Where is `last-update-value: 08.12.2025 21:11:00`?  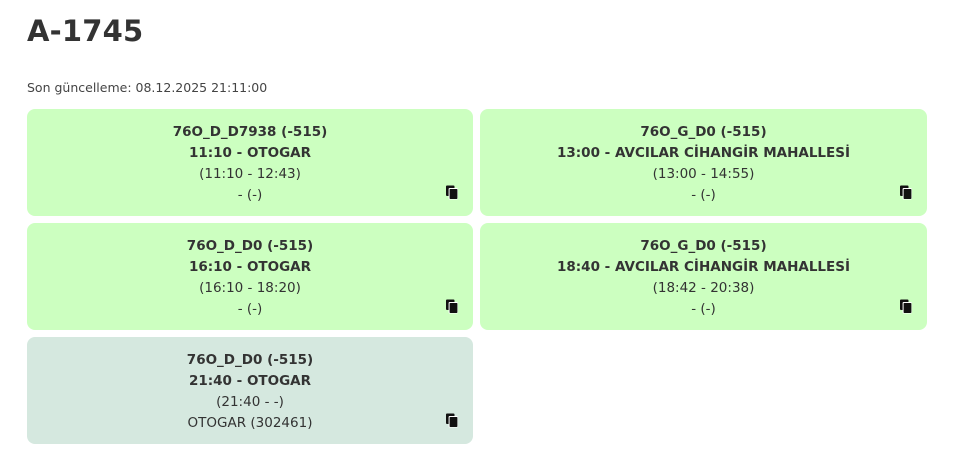
last-update-value: 08.12.2025 21:11:00 is located at coordinates (201, 87).